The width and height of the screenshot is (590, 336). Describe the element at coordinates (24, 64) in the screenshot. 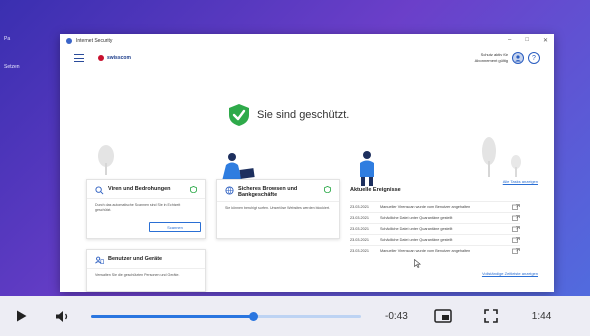

I see `desktop-icons: Pa Setzen` at that location.